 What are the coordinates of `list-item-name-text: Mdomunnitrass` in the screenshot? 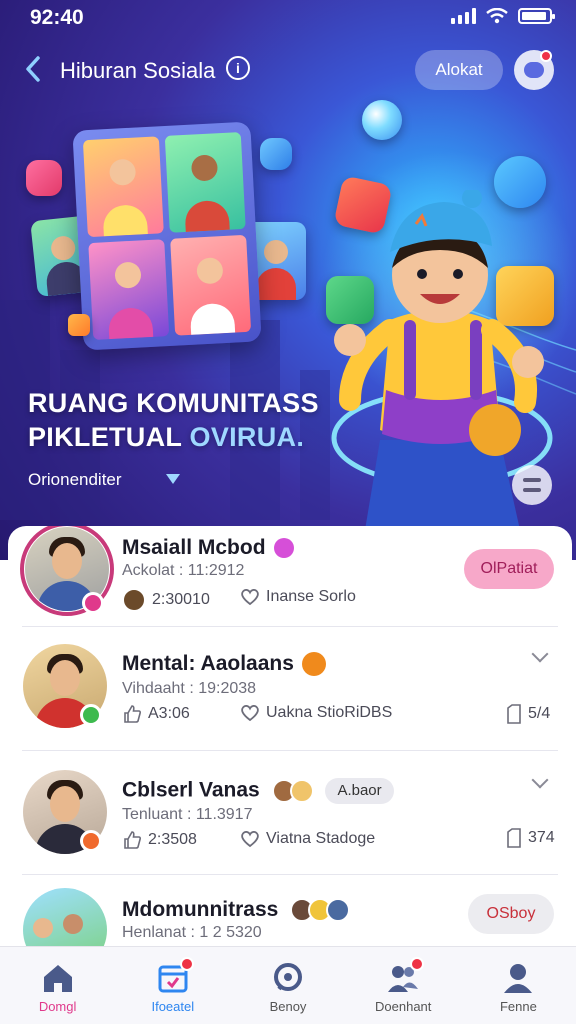 It's located at (200, 909).